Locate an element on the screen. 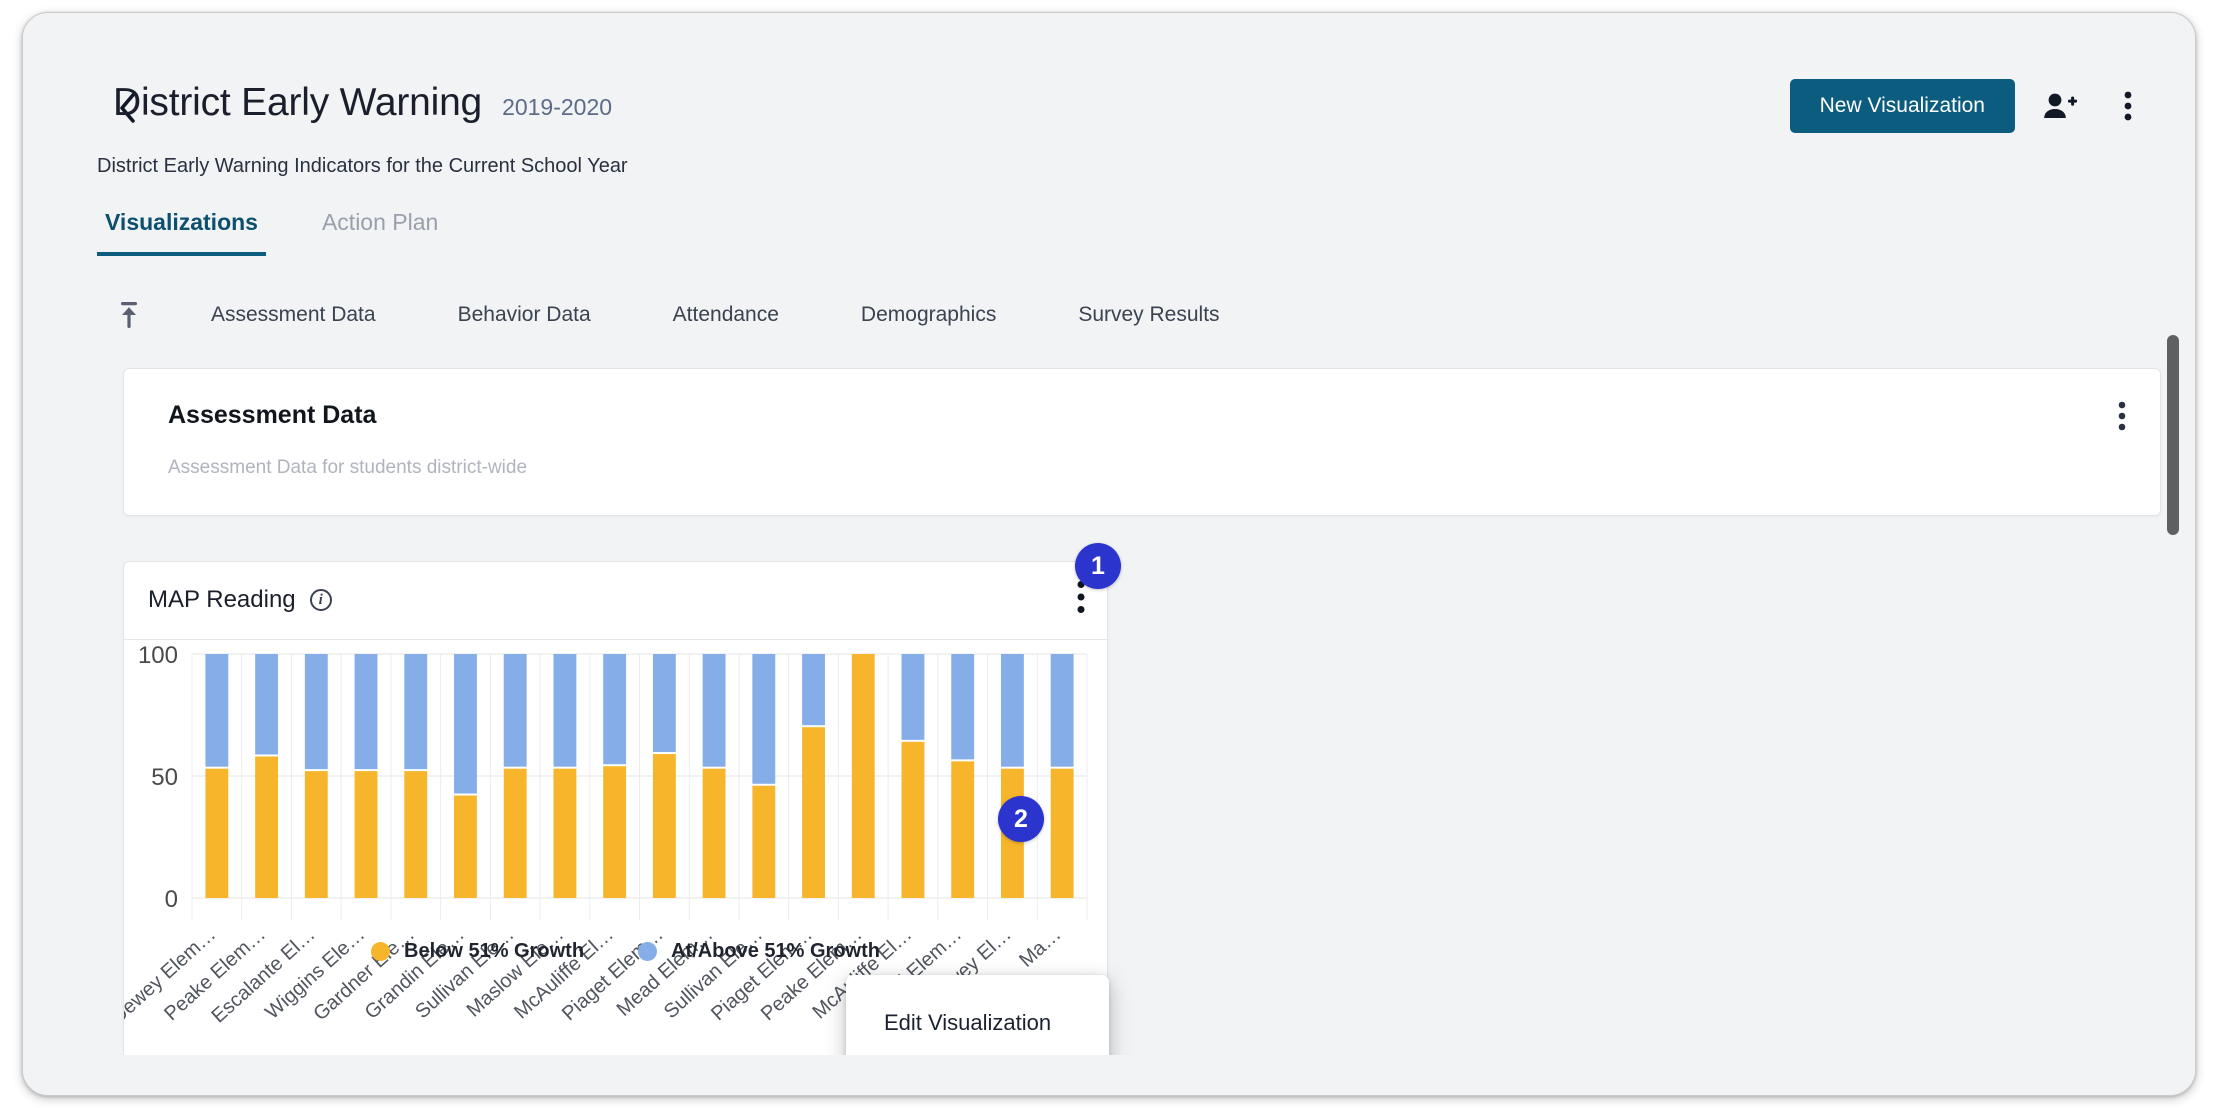 The height and width of the screenshot is (1108, 2218). chart-legend: Below 51% Growth At/Above 51% Growth is located at coordinates (615, 951).